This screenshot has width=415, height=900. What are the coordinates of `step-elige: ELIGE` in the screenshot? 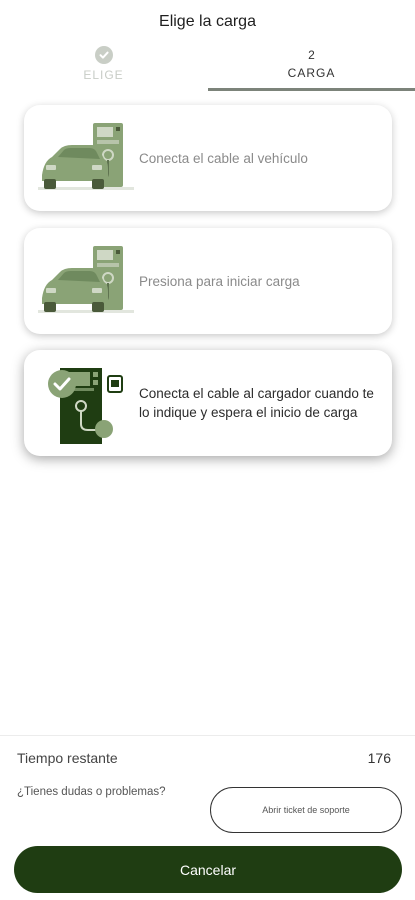 It's located at (103, 67).